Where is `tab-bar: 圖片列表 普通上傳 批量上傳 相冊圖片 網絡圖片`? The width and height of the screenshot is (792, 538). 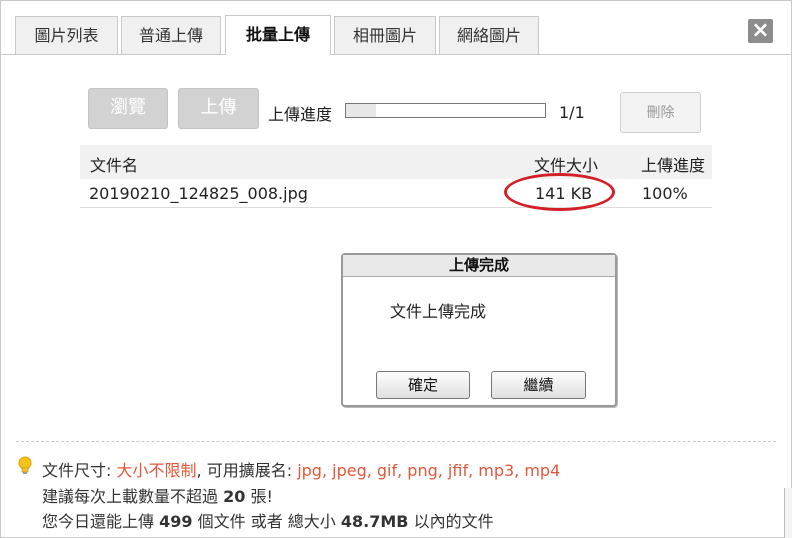 tab-bar: 圖片列表 普通上傳 批量上傳 相冊圖片 網絡圖片 is located at coordinates (396, 27).